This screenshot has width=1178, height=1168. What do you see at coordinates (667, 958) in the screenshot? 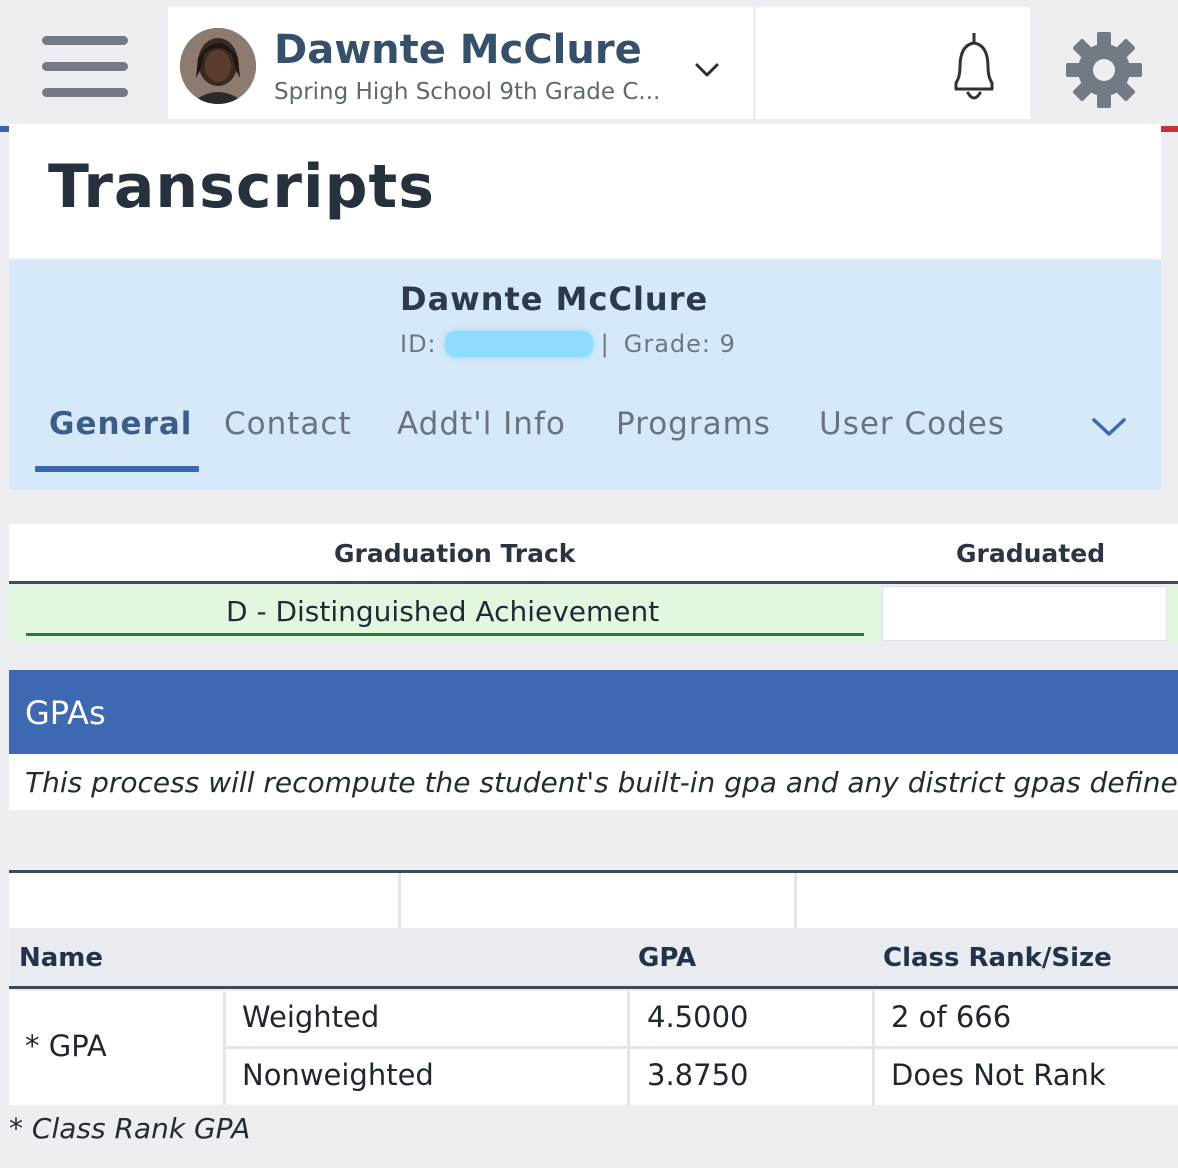
I see `column-header-gpa: GPA` at bounding box center [667, 958].